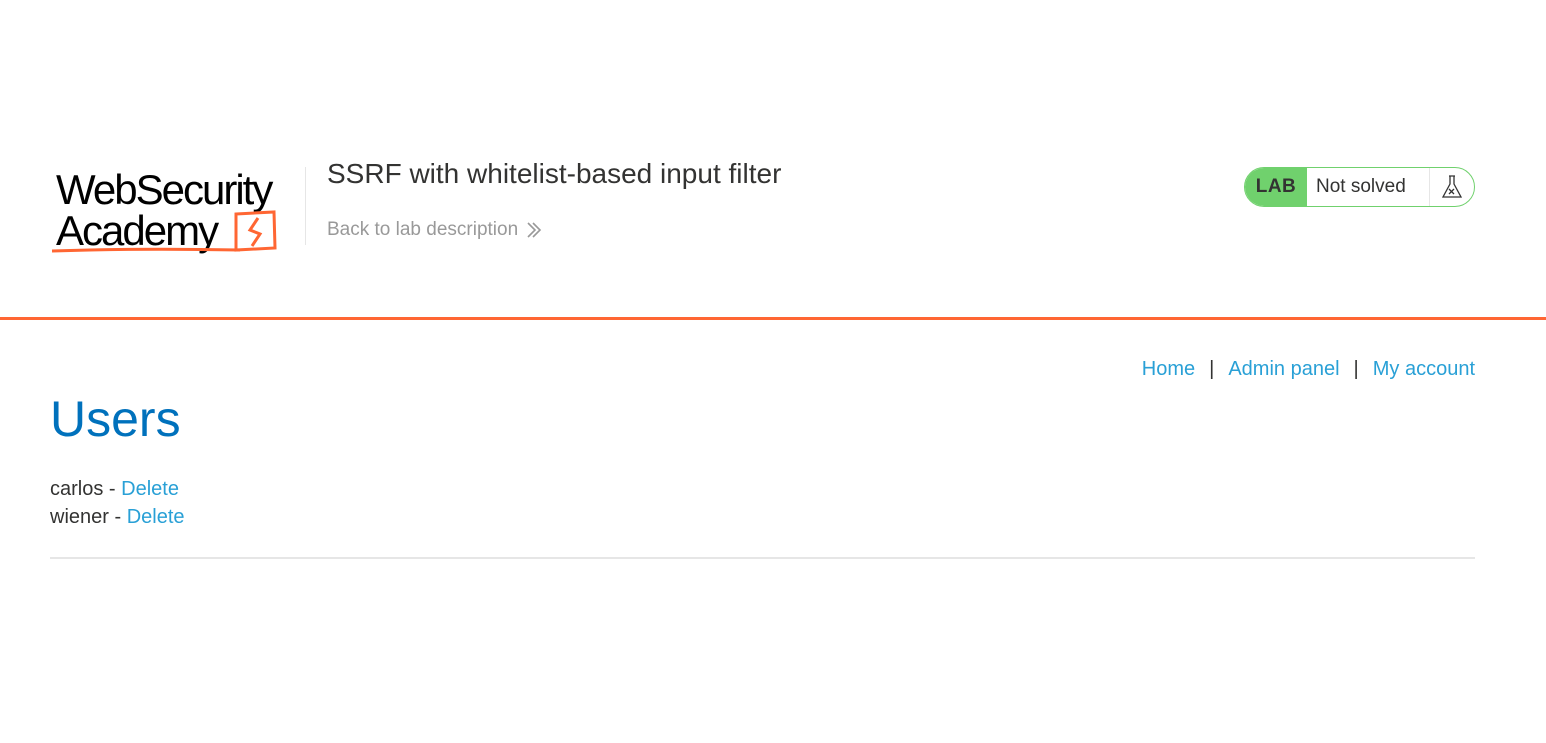  Describe the element at coordinates (1368, 187) in the screenshot. I see `lab-status-text: Not solved` at that location.